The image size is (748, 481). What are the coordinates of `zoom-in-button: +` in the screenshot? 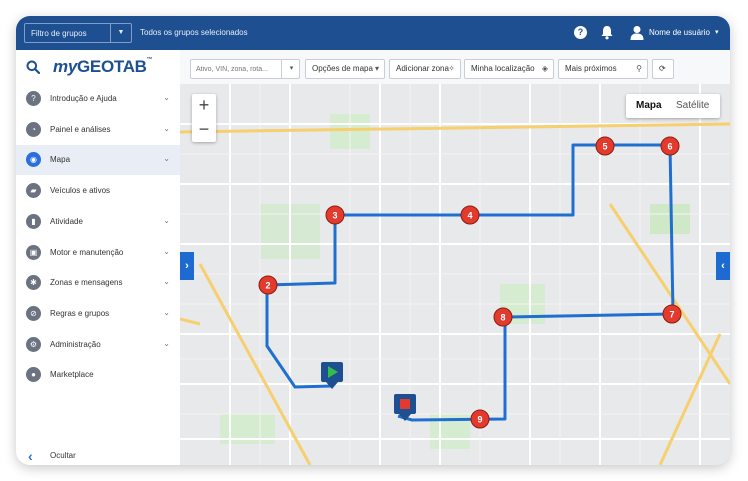 It's located at (204, 106).